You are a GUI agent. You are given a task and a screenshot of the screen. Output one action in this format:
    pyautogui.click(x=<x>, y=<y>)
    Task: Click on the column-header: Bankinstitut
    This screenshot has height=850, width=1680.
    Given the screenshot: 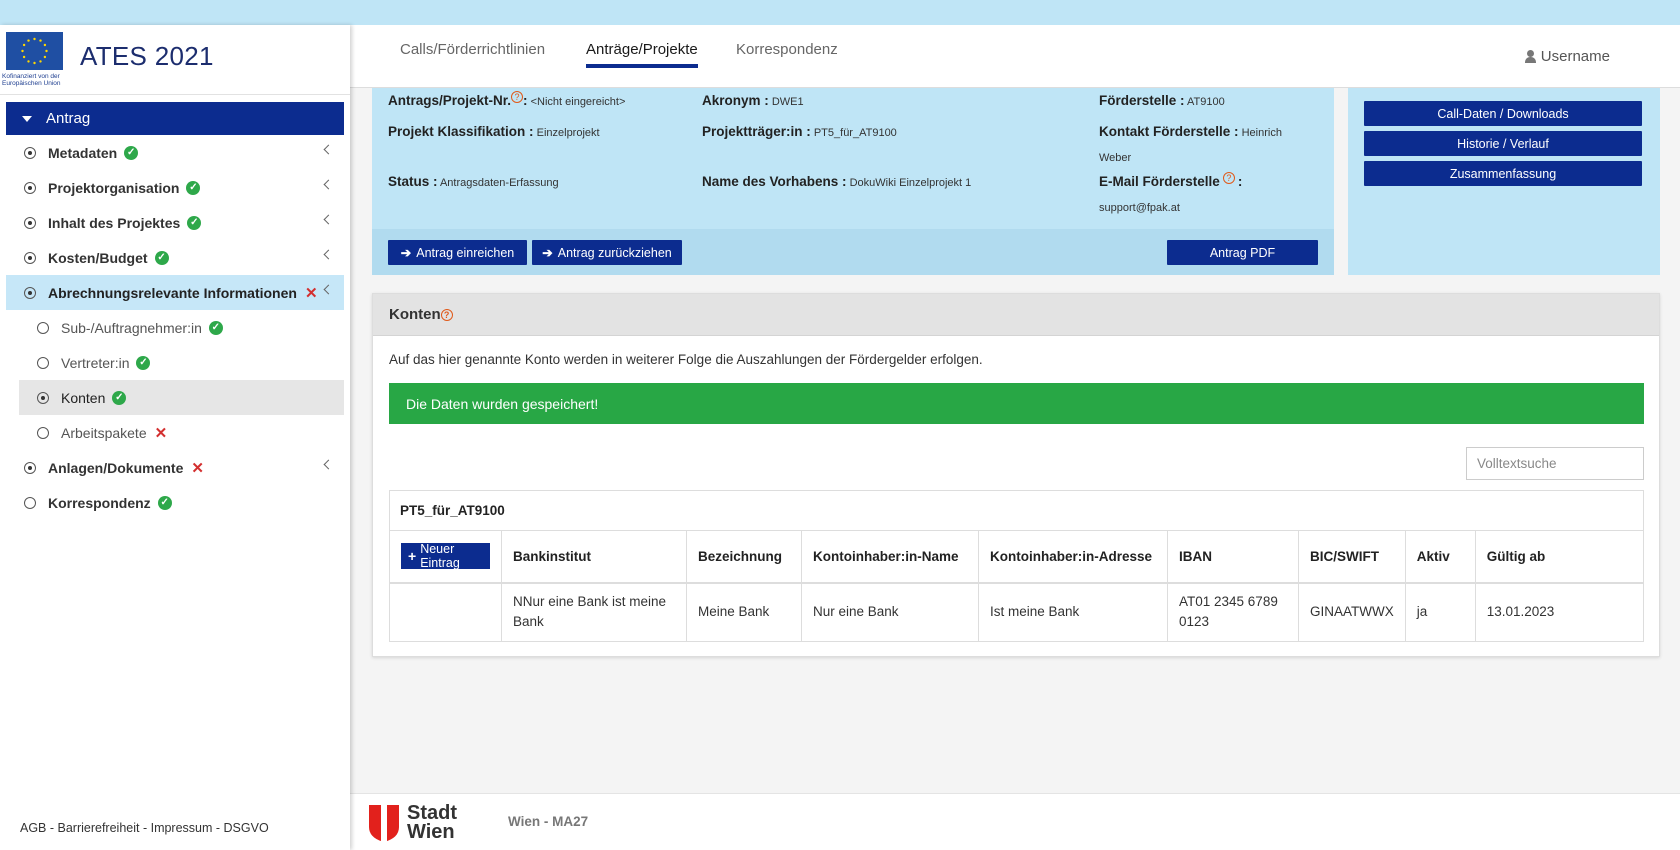 What is the action you would take?
    pyautogui.click(x=594, y=557)
    